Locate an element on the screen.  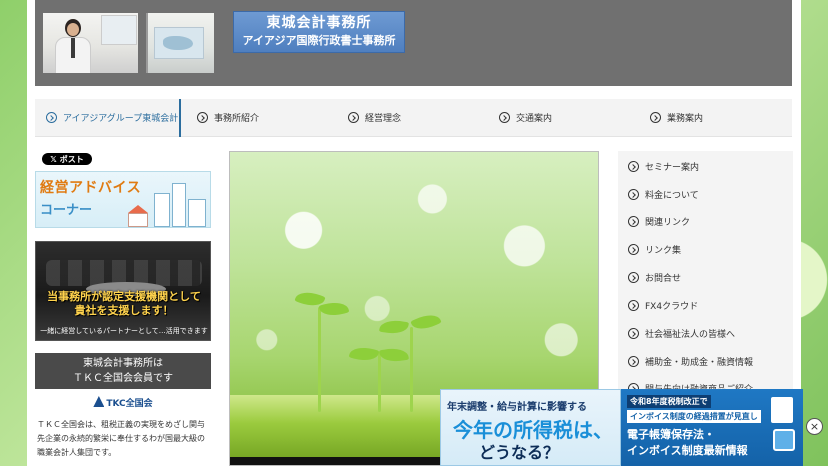
tkc-box-line2: ＴＫＣ全国会会員です is located at coordinates (123, 378).